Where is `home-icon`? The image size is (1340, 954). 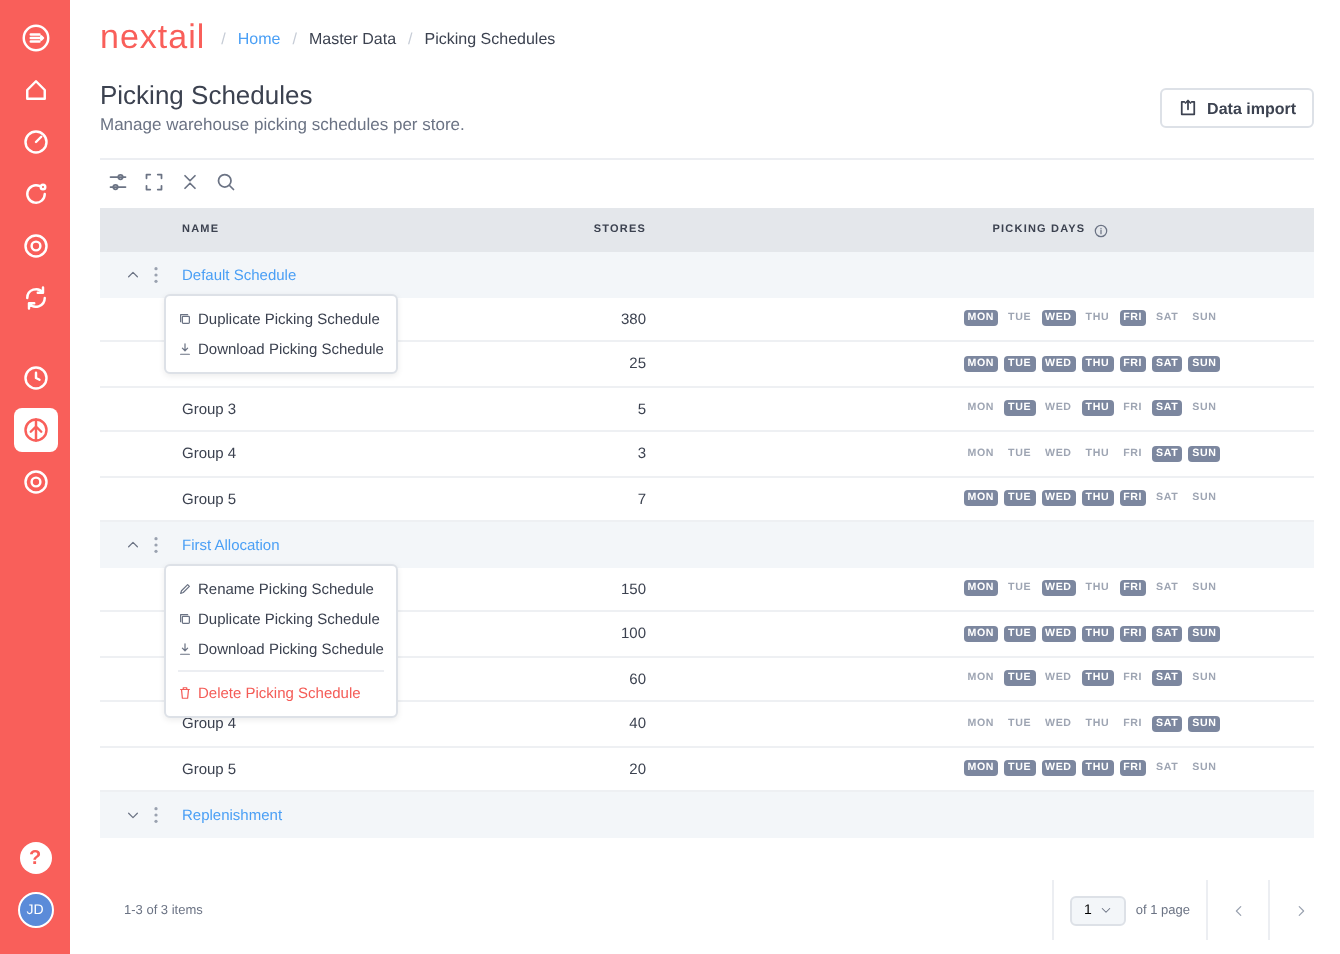
home-icon is located at coordinates (35, 90).